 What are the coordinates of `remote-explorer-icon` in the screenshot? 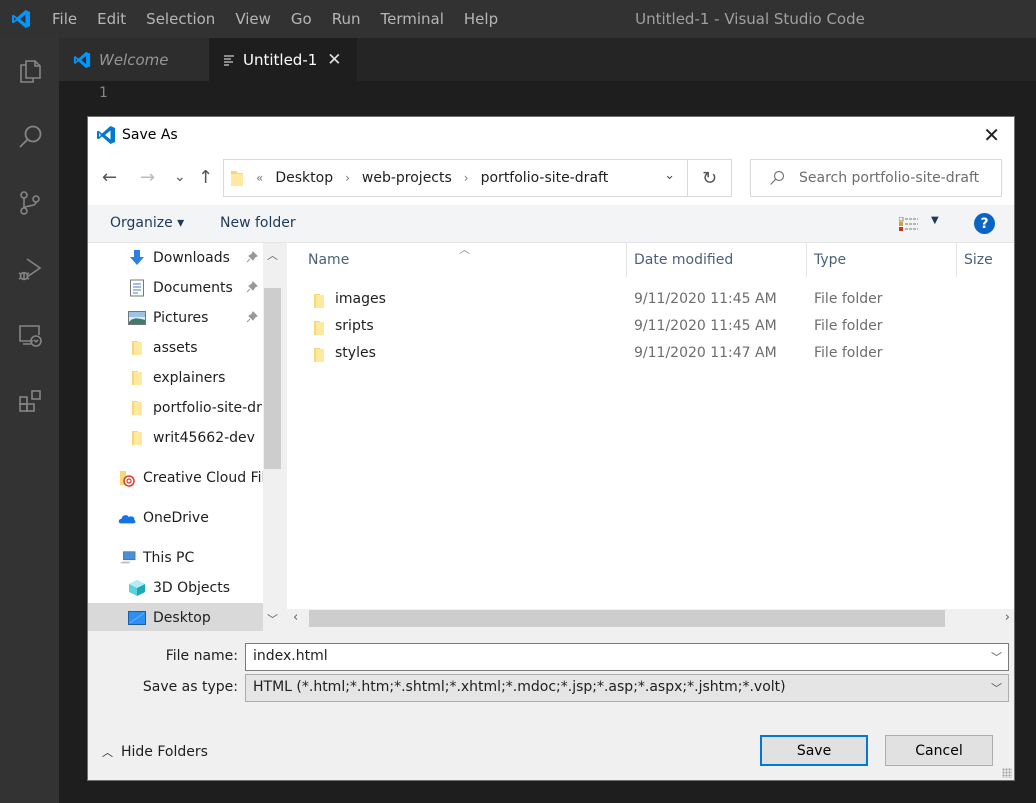 It's located at (29, 335).